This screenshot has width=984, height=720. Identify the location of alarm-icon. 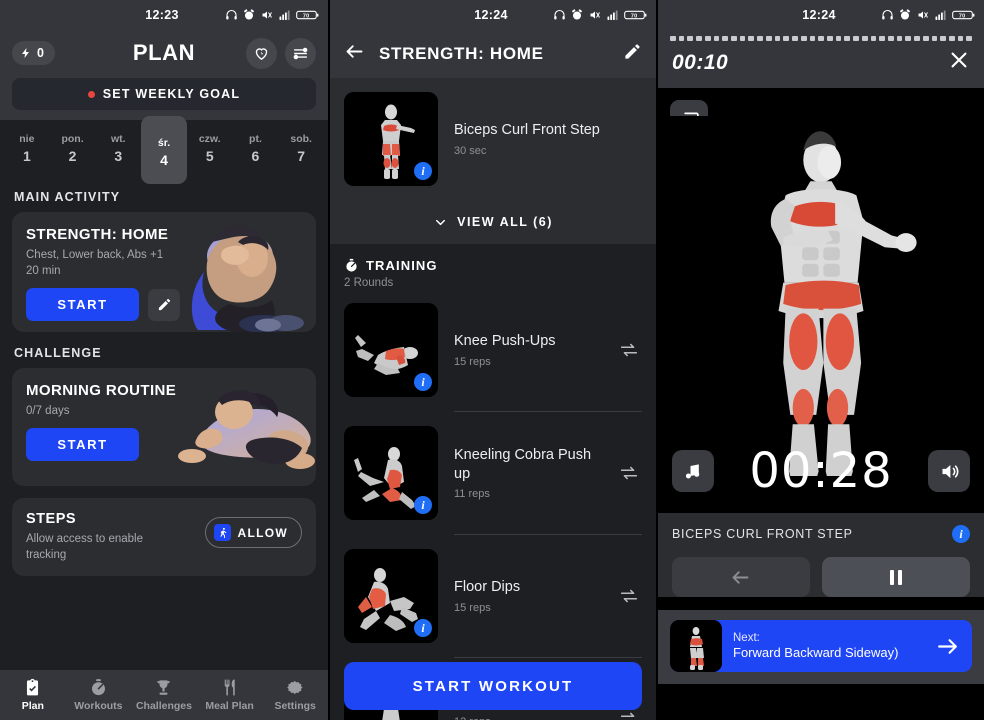
(905, 14).